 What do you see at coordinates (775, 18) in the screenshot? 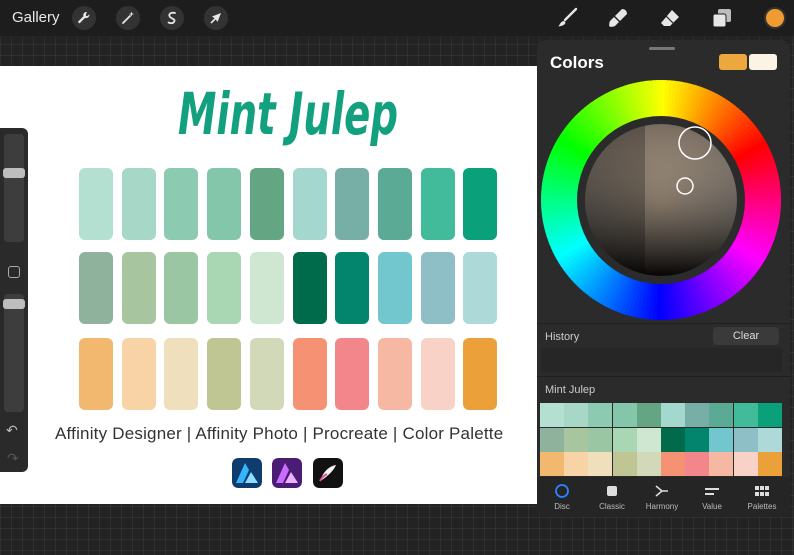
I see `current-color-button` at bounding box center [775, 18].